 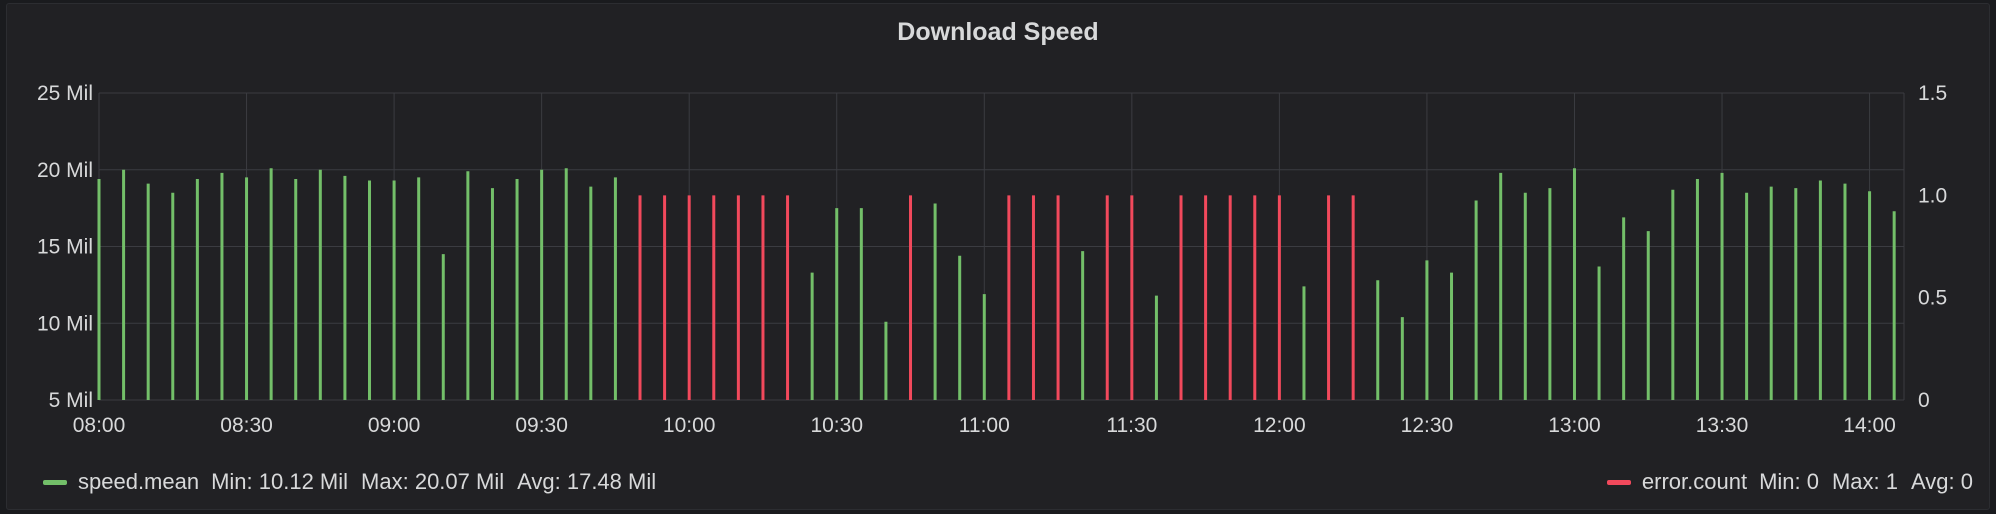 What do you see at coordinates (1865, 481) in the screenshot?
I see `legend-max: Max: 1` at bounding box center [1865, 481].